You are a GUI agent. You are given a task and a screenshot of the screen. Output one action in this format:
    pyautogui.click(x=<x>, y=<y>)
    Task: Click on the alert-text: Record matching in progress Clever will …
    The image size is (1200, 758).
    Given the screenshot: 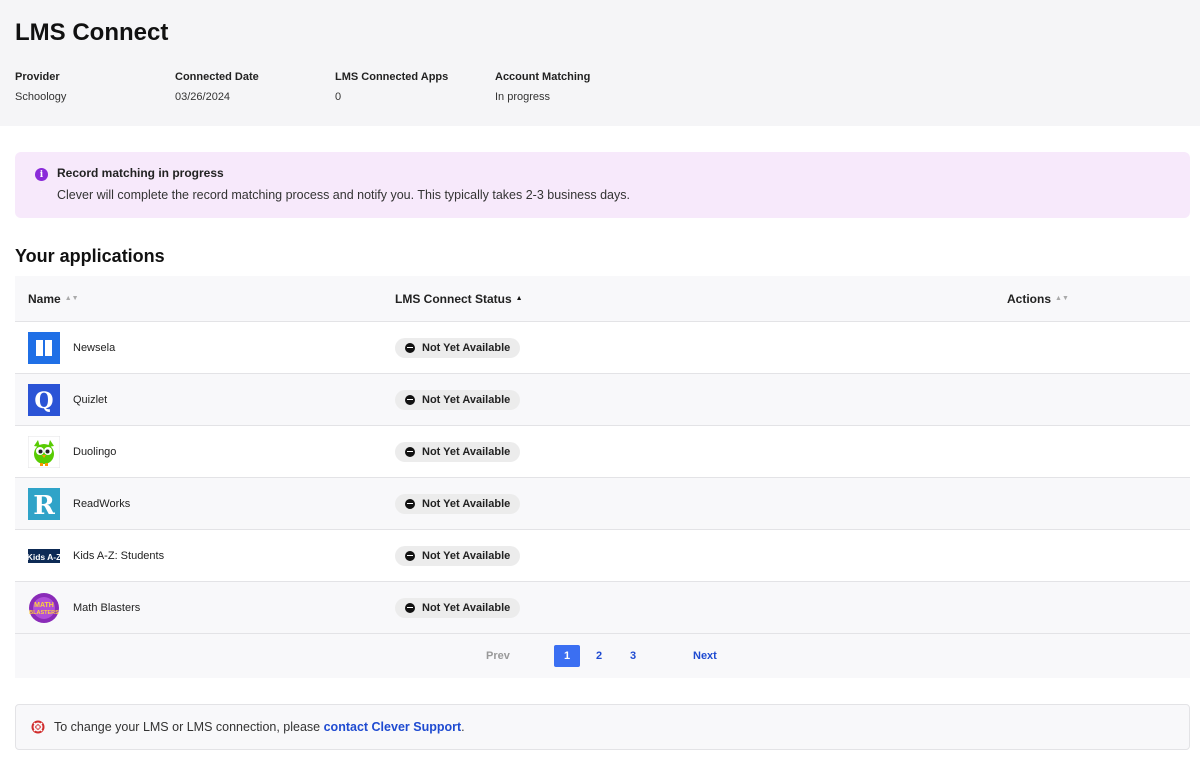 What is the action you would take?
    pyautogui.click(x=343, y=192)
    